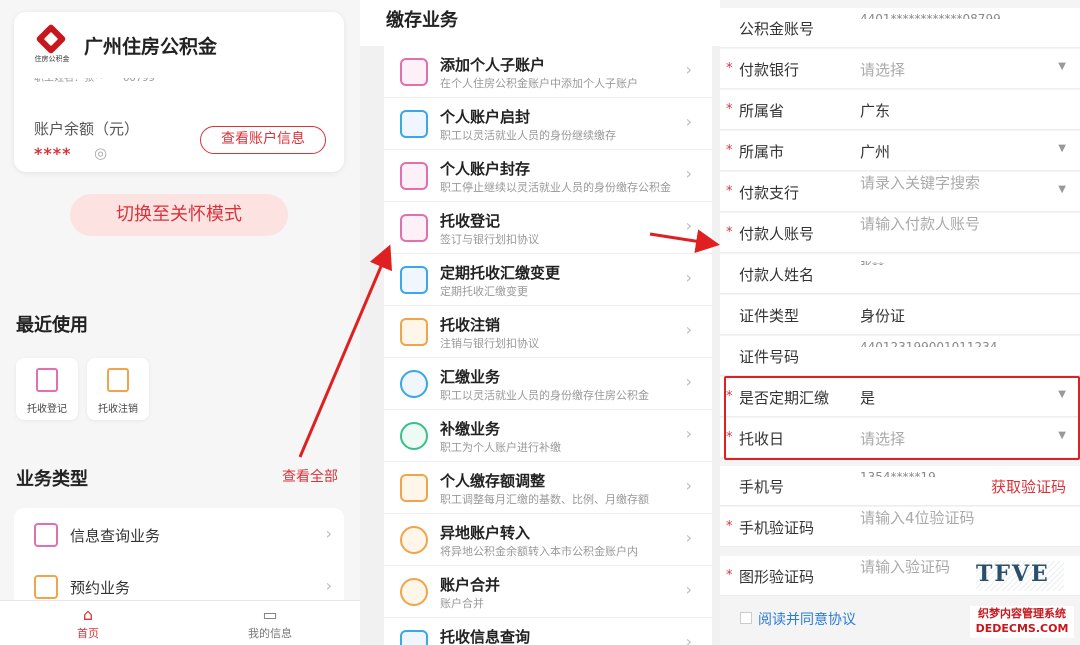 The height and width of the screenshot is (645, 1080). I want to click on view-all-link: 查看全部, so click(310, 476).